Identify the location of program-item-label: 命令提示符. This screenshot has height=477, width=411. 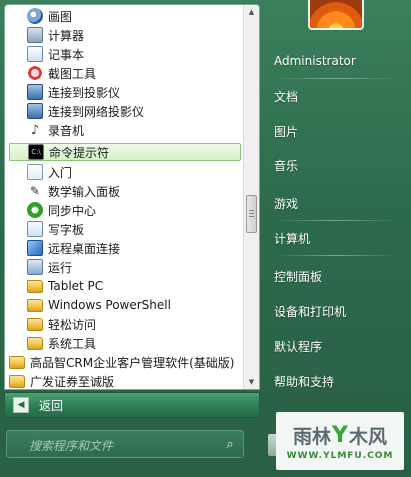
(79, 152).